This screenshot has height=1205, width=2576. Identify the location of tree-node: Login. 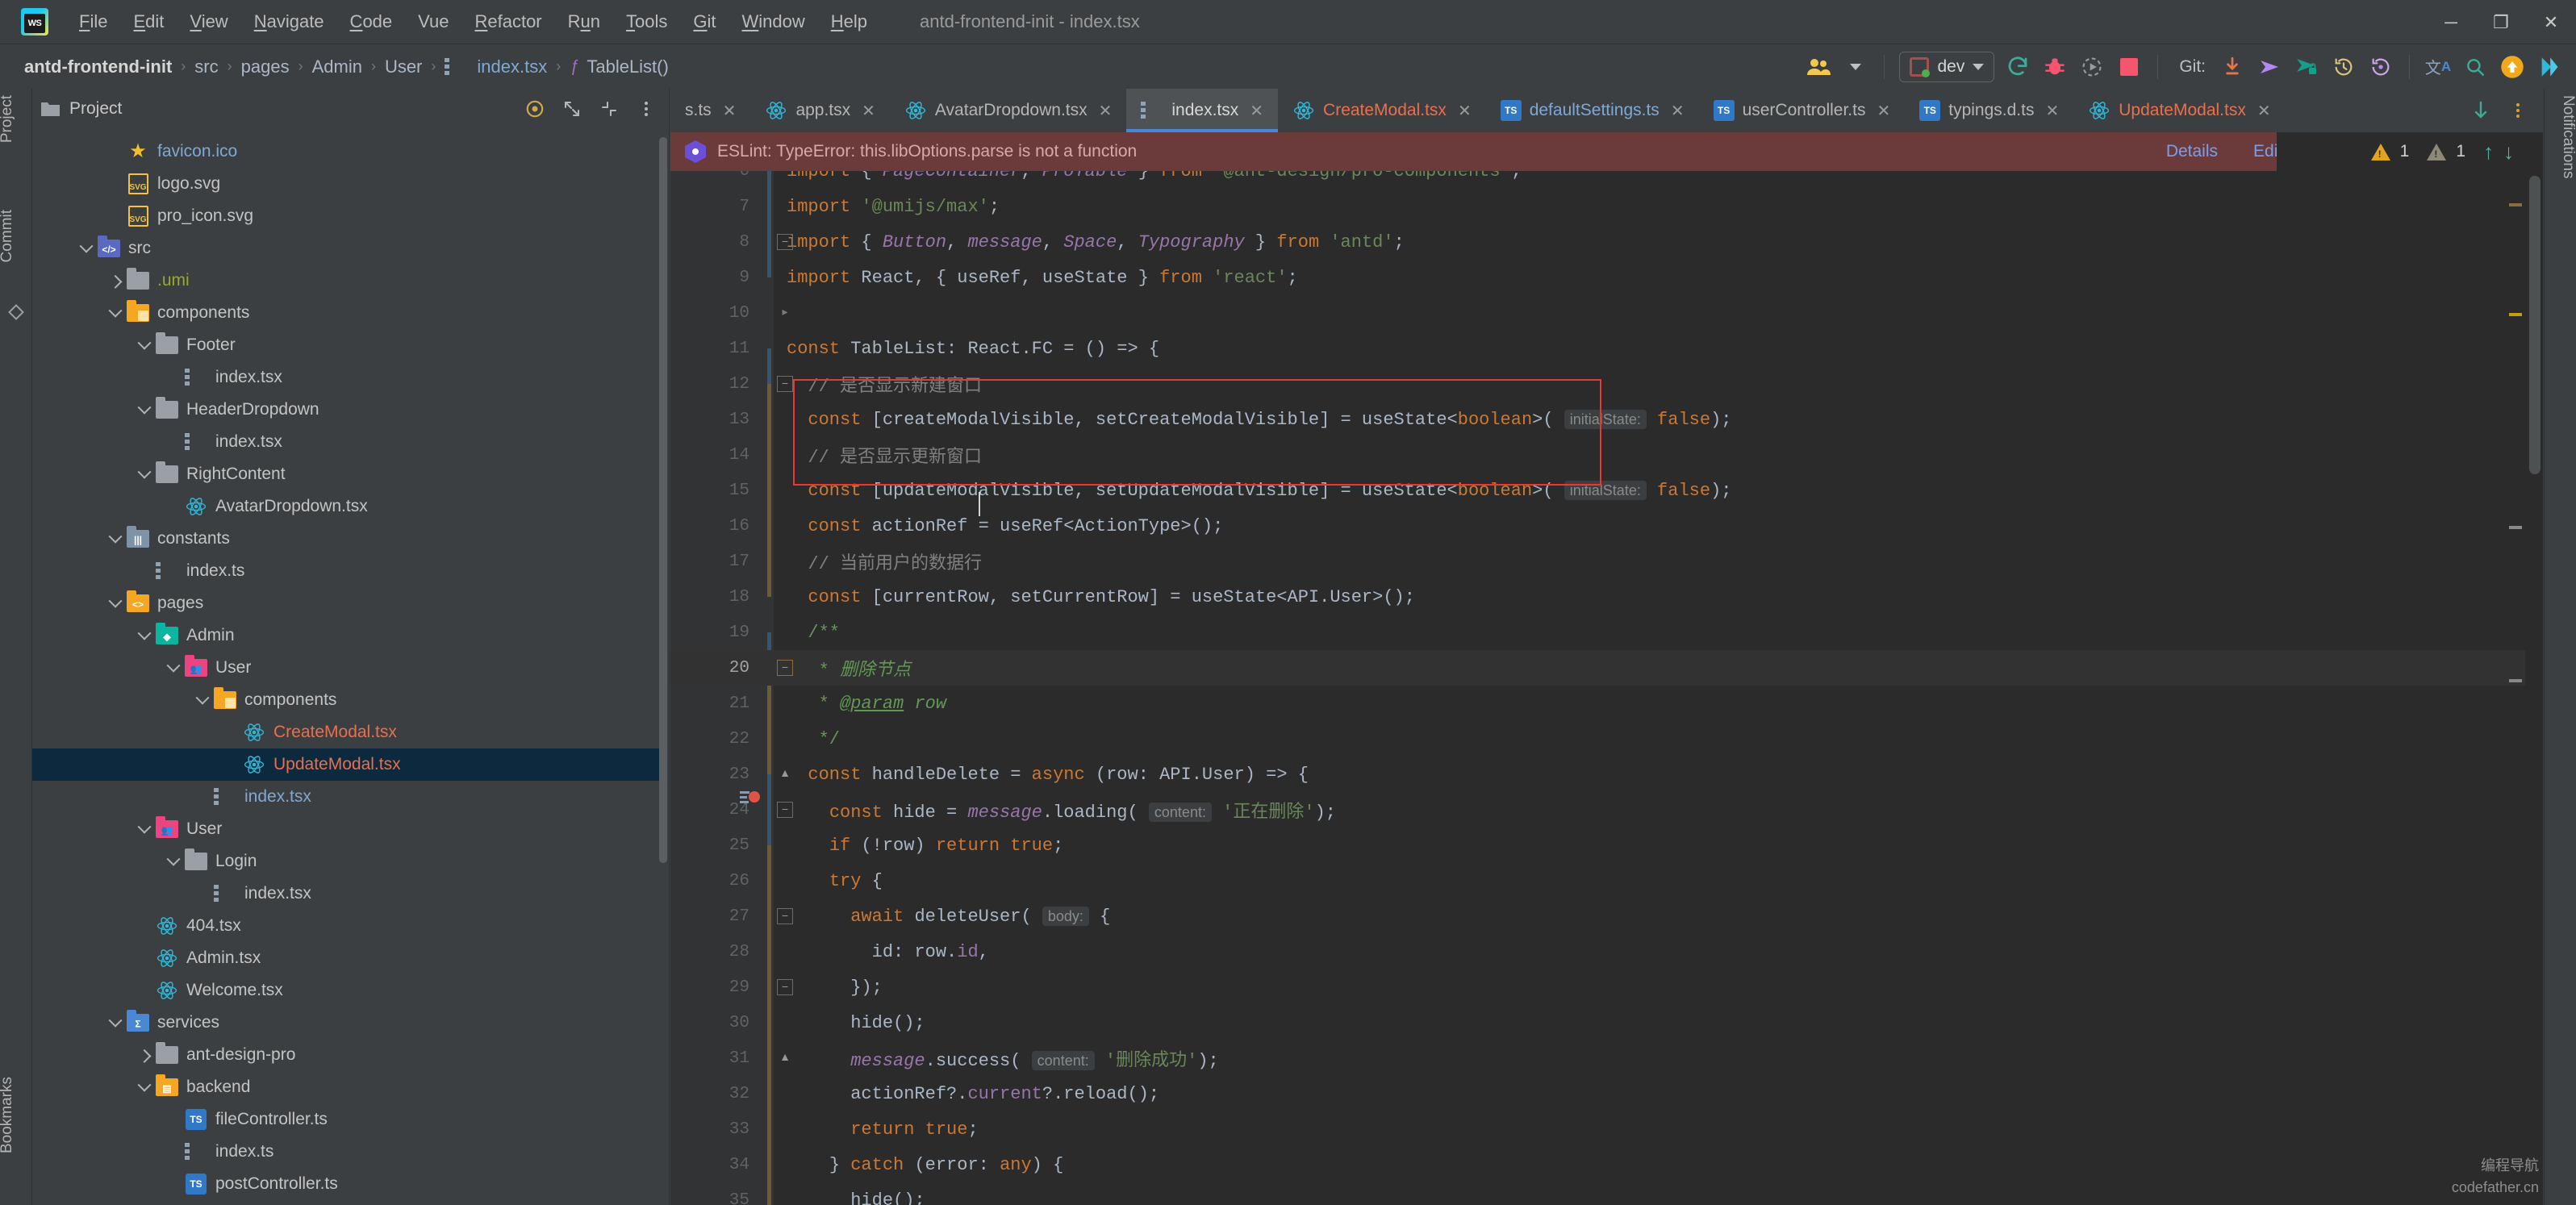
(345, 861).